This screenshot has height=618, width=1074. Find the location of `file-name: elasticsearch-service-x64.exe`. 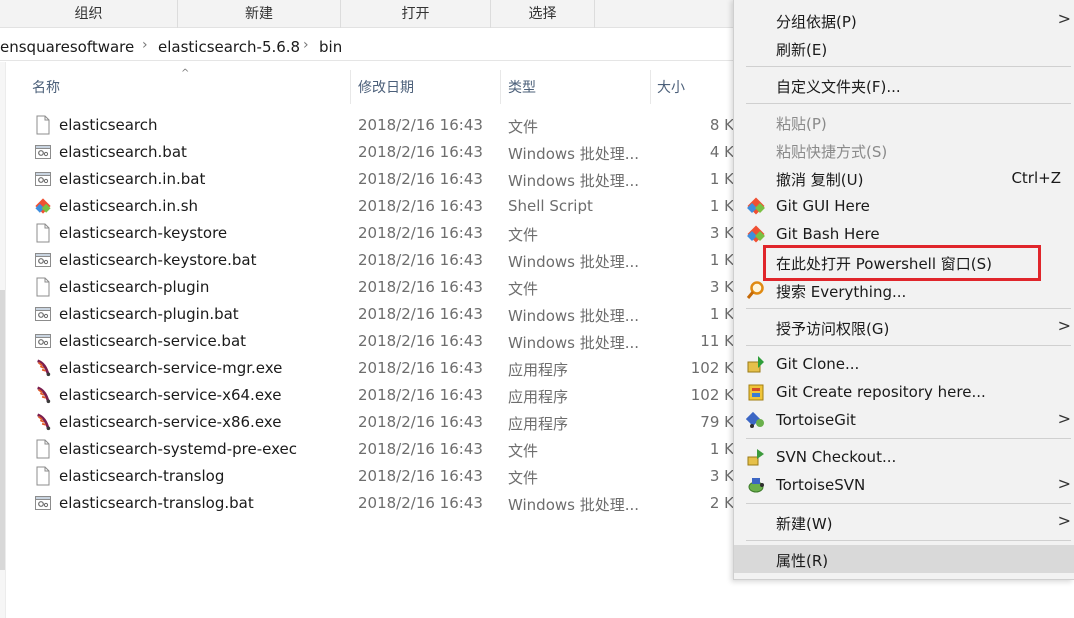

file-name: elasticsearch-service-x64.exe is located at coordinates (170, 395).